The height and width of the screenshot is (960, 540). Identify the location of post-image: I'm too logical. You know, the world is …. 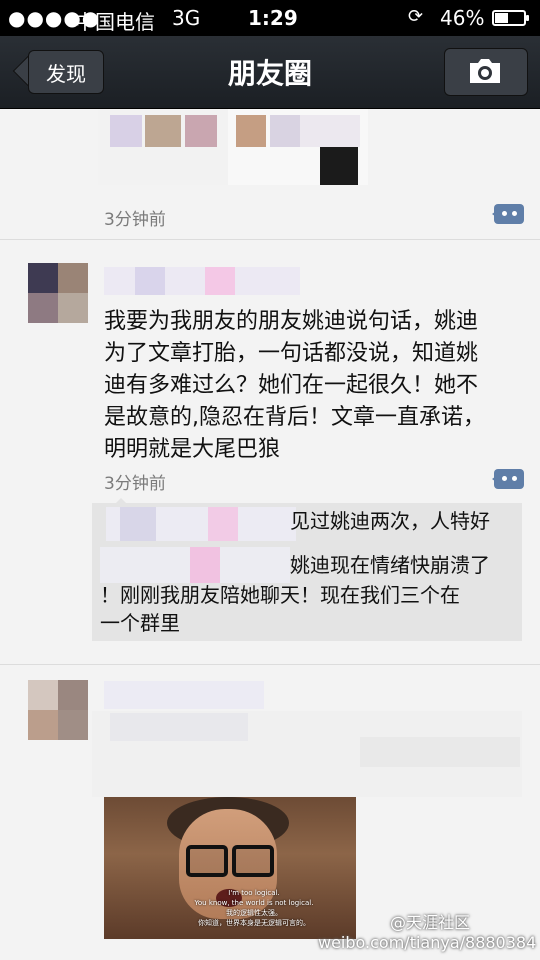
(230, 868).